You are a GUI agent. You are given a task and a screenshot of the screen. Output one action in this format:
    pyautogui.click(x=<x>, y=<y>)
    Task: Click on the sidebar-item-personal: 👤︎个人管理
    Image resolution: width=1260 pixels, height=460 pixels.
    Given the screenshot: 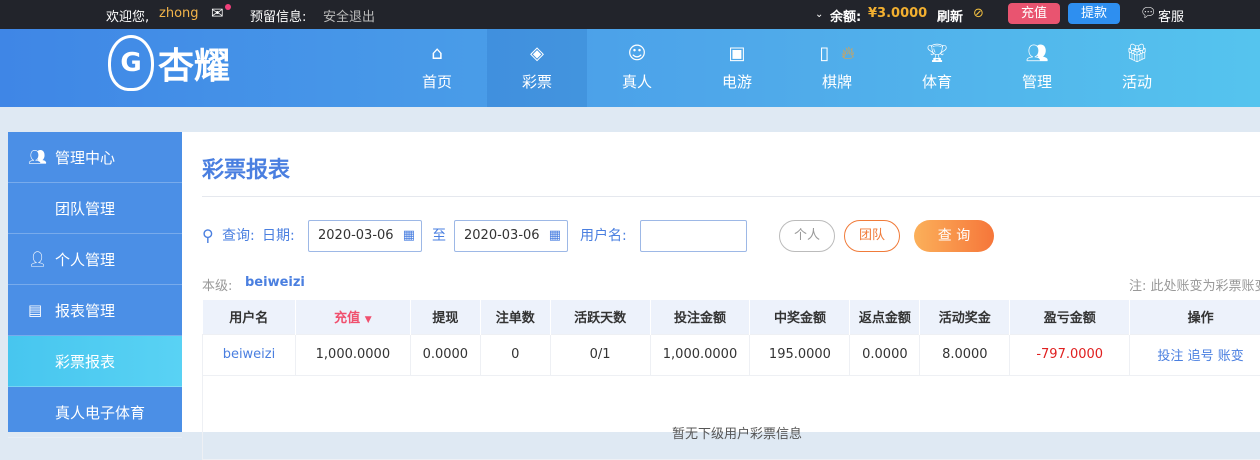 What is the action you would take?
    pyautogui.click(x=95, y=259)
    